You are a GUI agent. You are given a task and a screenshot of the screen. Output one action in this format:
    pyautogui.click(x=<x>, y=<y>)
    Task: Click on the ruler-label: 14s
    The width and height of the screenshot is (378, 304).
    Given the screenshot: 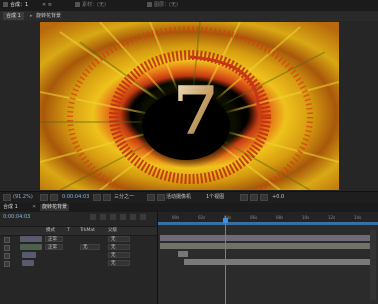 What is the action you would take?
    pyautogui.click(x=358, y=217)
    